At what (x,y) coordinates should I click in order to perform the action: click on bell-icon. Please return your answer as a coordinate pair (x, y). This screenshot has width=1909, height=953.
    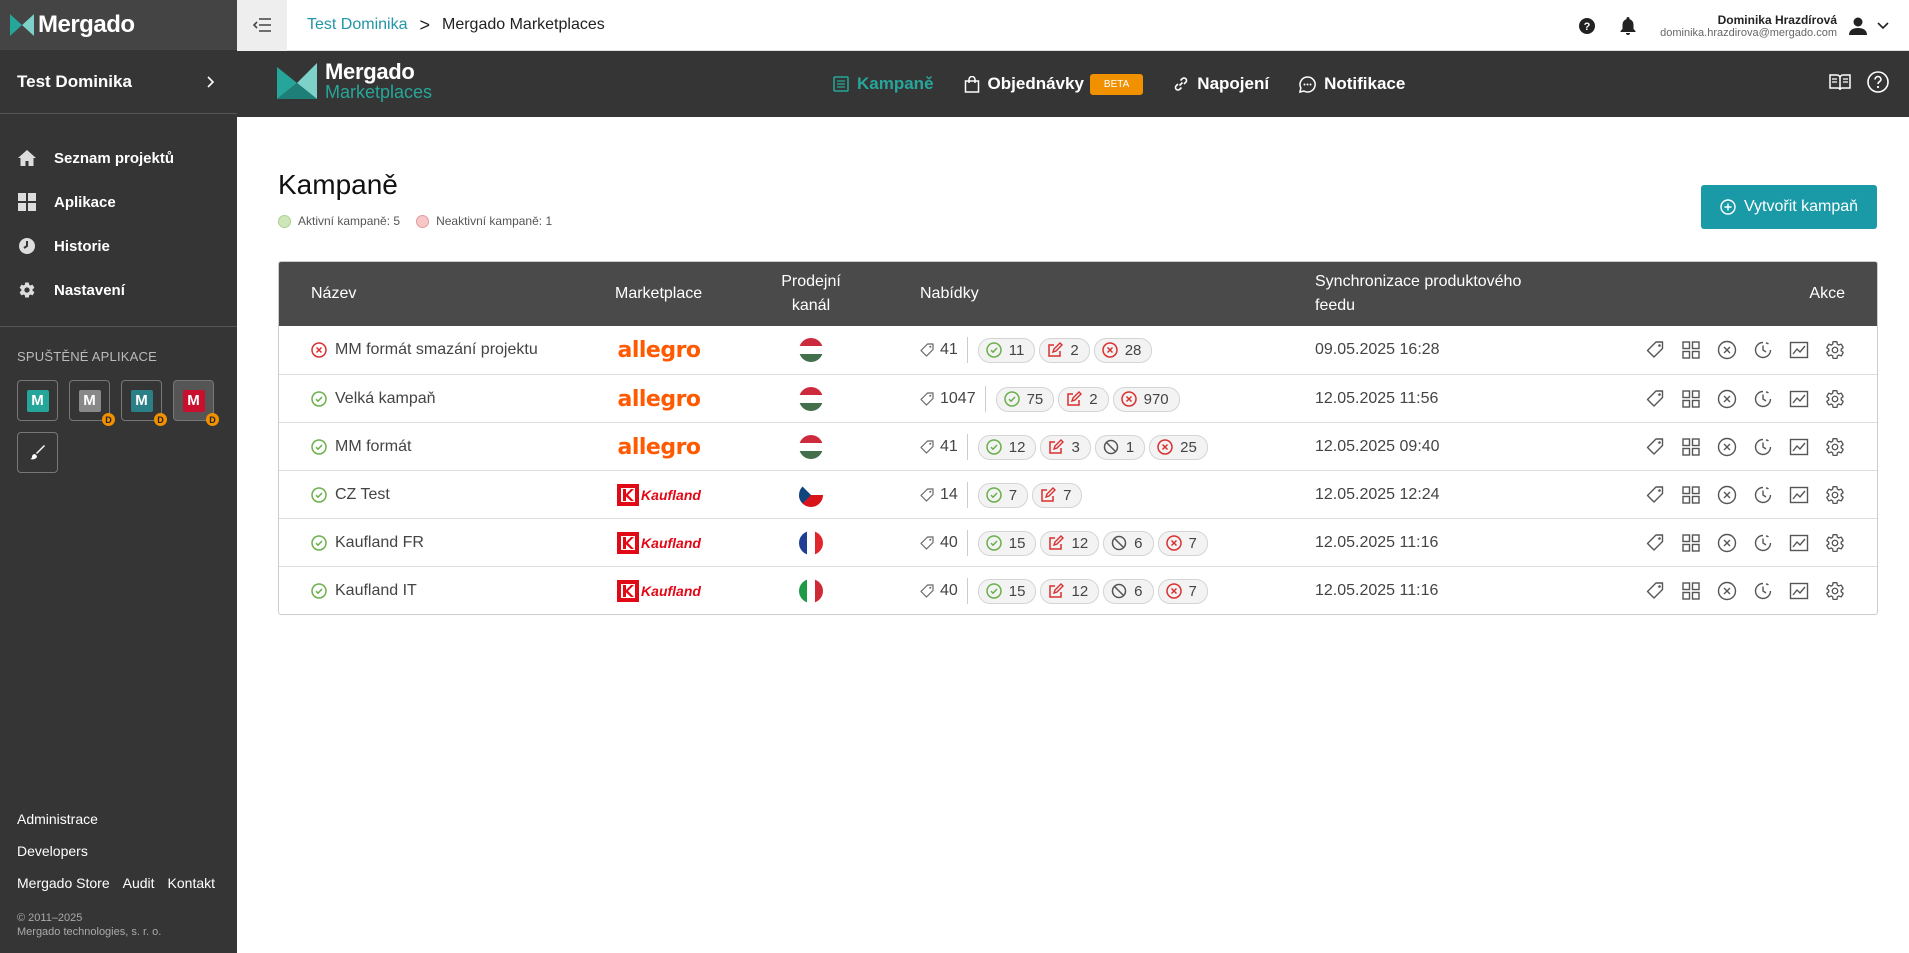
    Looking at the image, I should click on (1628, 25).